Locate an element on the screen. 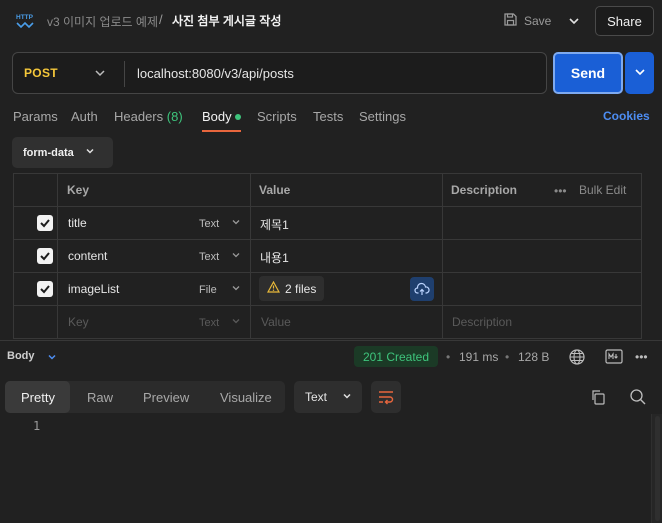  breadcrumb-collection: v3 이미지 업로드 예제 is located at coordinates (102, 21).